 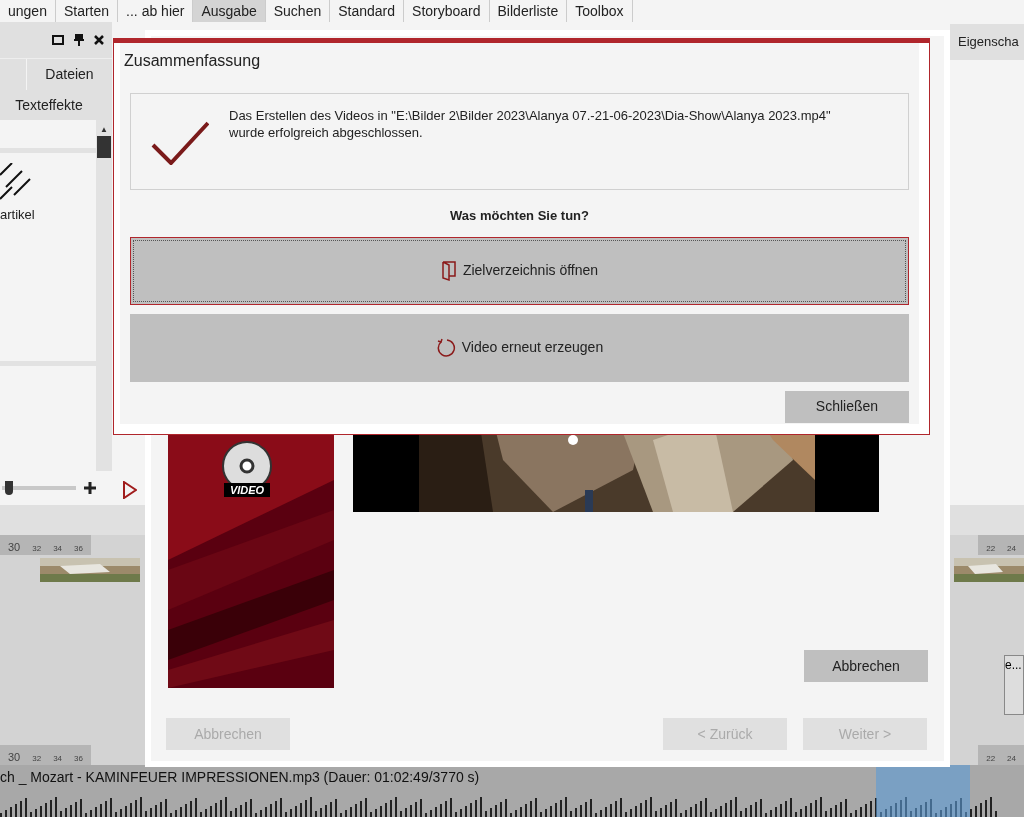 What do you see at coordinates (519, 347) in the screenshot?
I see `action-button: Video erneut erzeugen` at bounding box center [519, 347].